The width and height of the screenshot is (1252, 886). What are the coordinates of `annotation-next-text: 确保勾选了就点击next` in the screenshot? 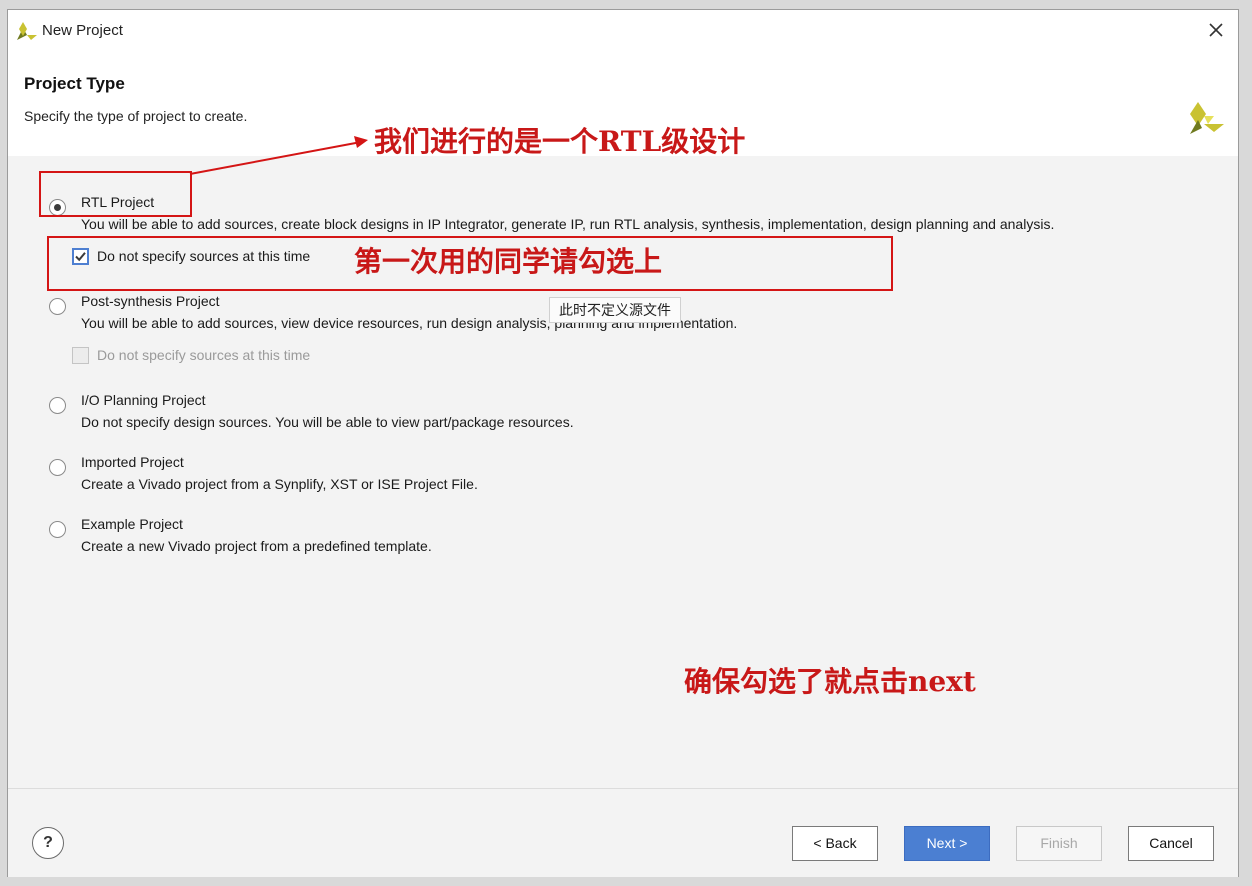 It's located at (830, 681).